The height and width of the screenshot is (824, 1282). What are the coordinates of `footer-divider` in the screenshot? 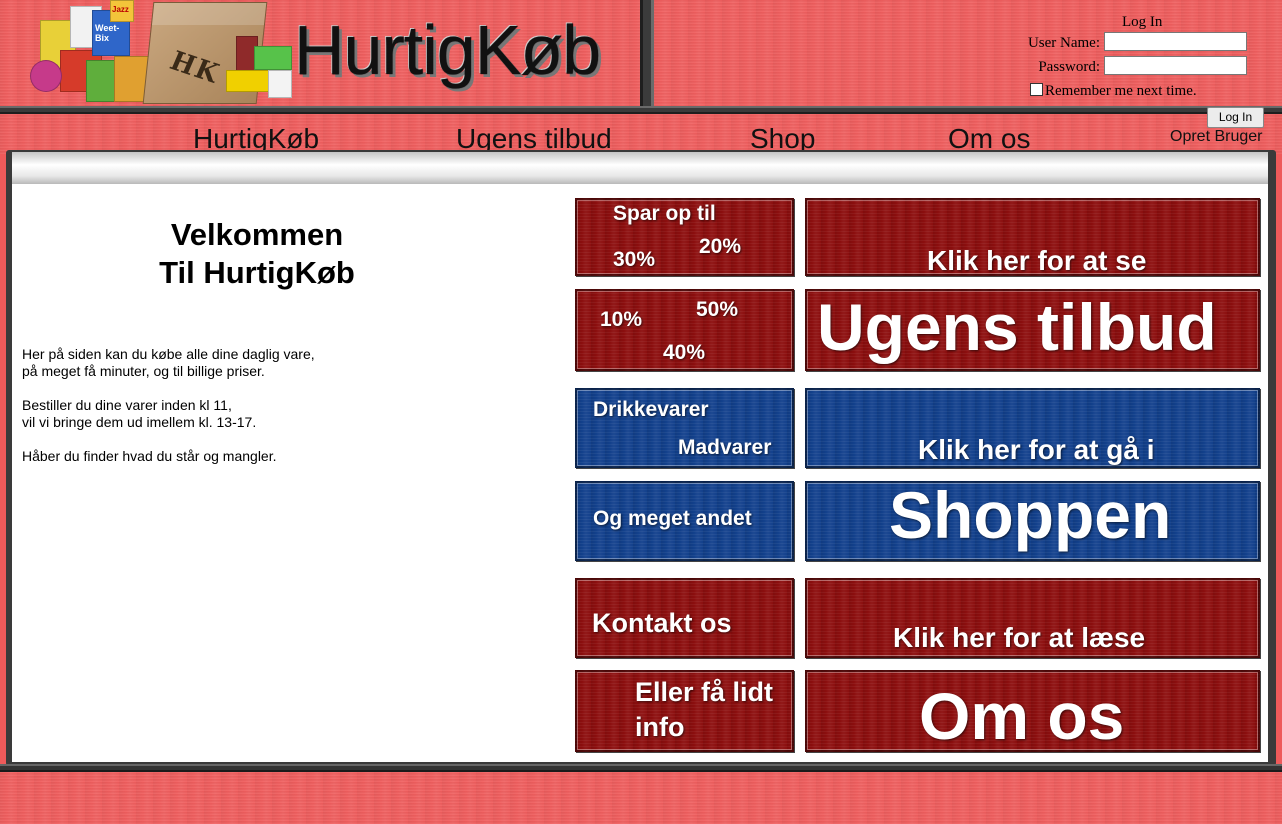 It's located at (641, 768).